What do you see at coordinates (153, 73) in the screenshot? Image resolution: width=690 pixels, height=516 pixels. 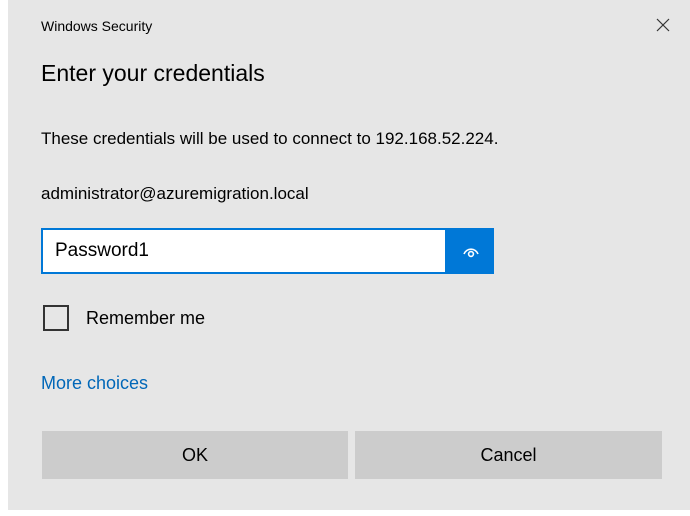 I see `dialog-heading: Enter your credentials` at bounding box center [153, 73].